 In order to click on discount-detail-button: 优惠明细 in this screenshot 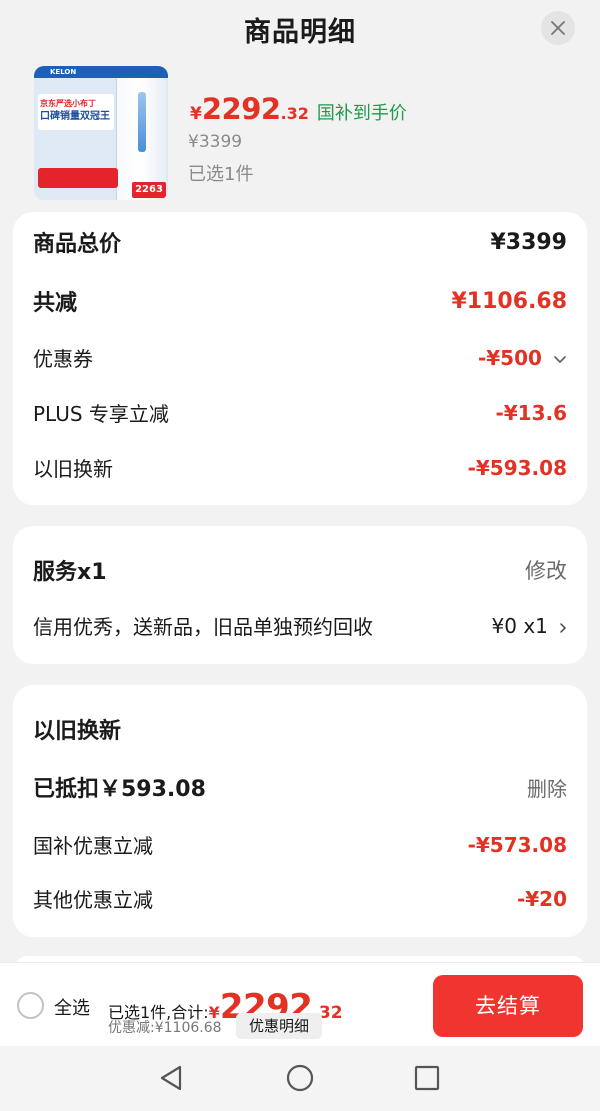, I will do `click(279, 1026)`.